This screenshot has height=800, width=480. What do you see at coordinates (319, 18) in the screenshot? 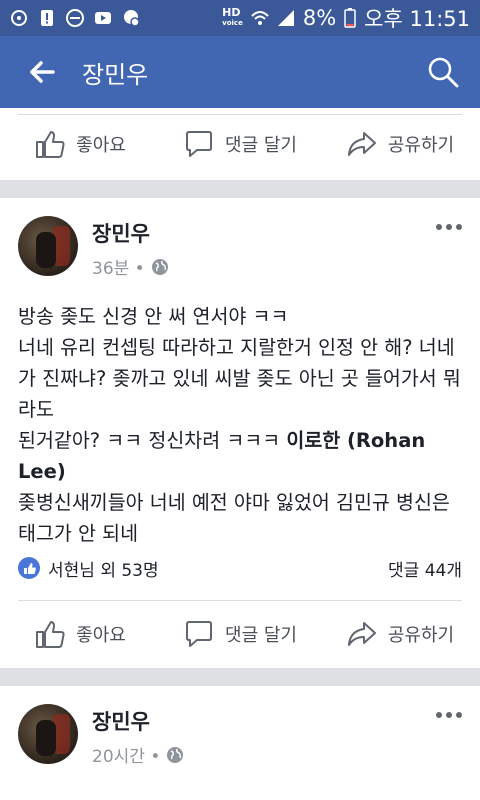
I see `battery-percent: 8%` at bounding box center [319, 18].